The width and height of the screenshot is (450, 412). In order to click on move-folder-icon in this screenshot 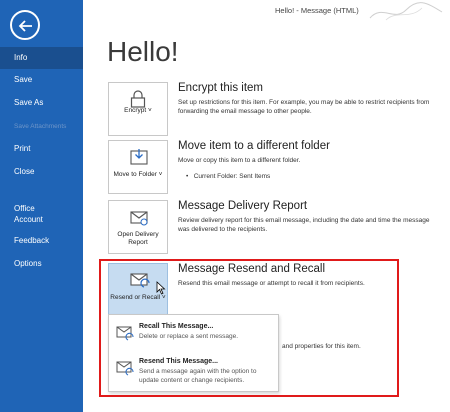, I will do `click(139, 157)`.